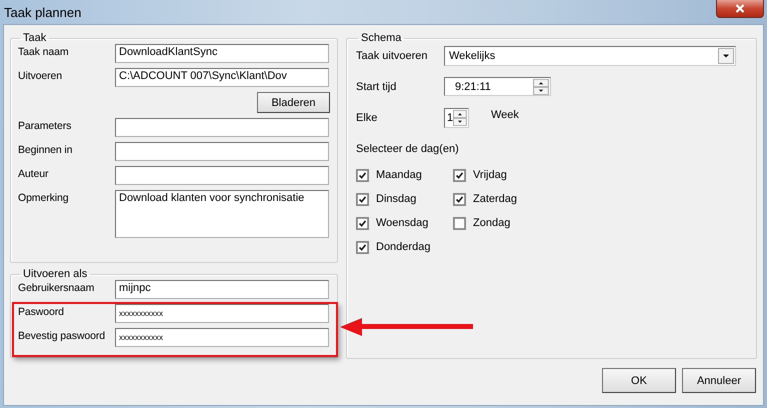 The width and height of the screenshot is (767, 408). I want to click on unit-label: Week, so click(505, 115).